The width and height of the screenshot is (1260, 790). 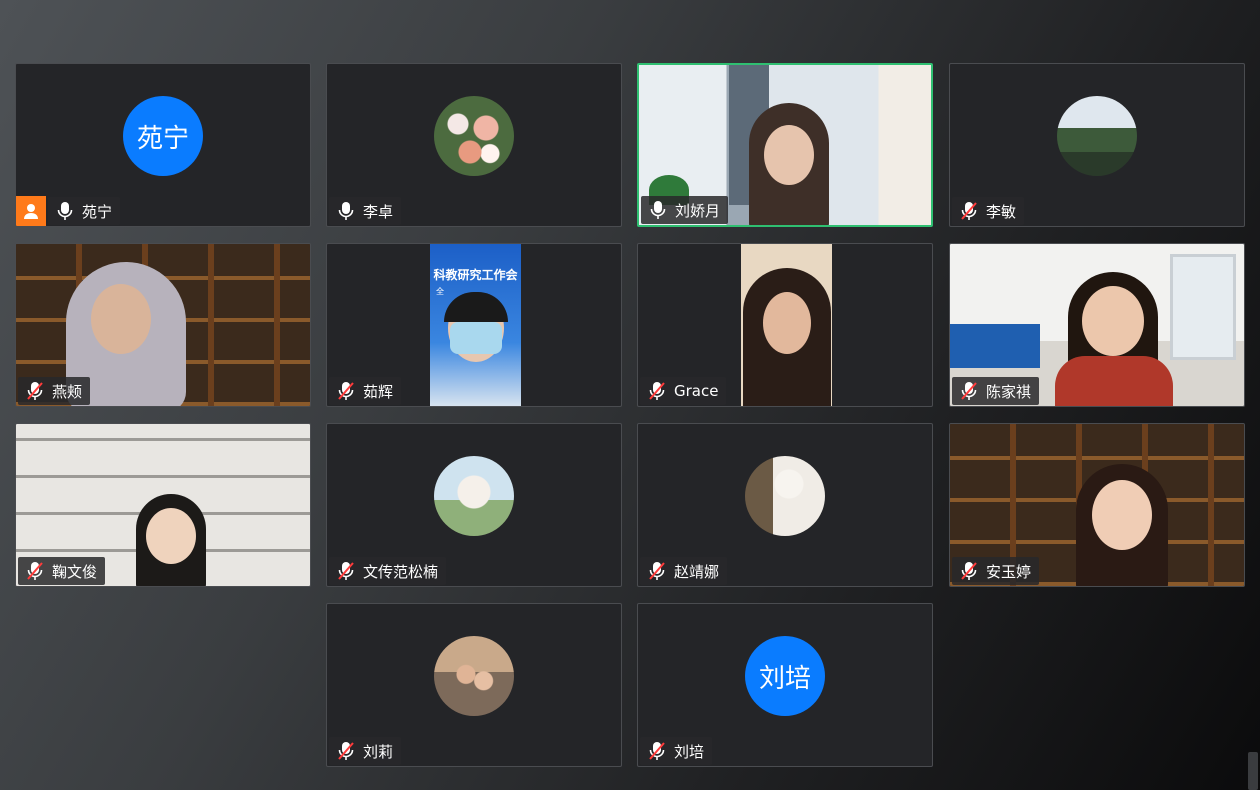 I want to click on name-bar: 李敏, so click(x=987, y=211).